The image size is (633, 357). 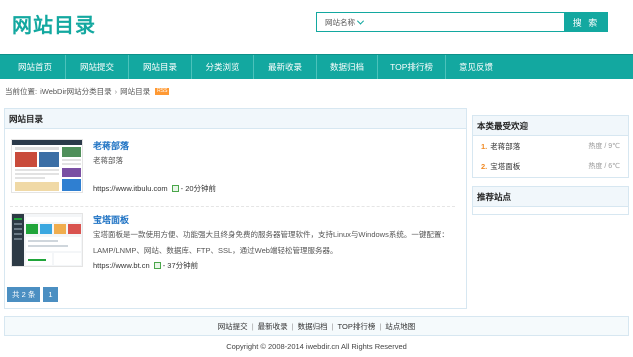 What do you see at coordinates (108, 160) in the screenshot?
I see `site-description: 老蒋部落` at bounding box center [108, 160].